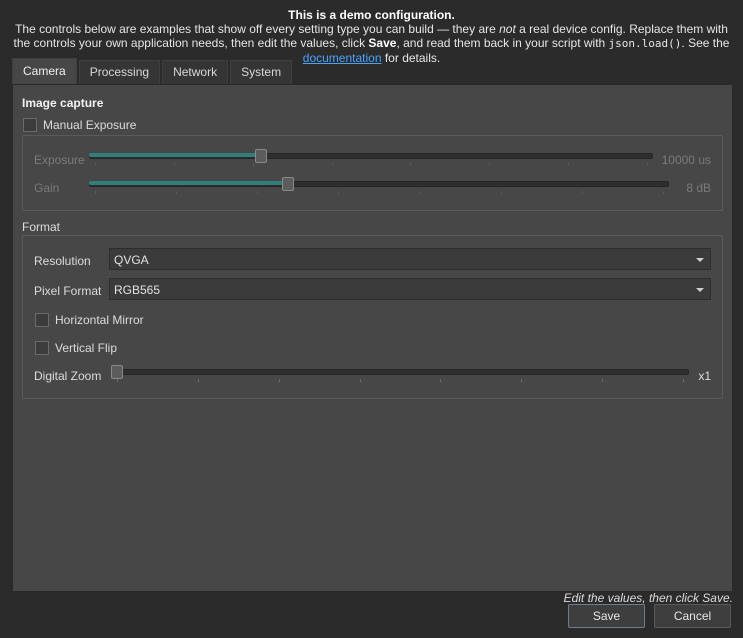  I want to click on exposure-slider, so click(371, 156).